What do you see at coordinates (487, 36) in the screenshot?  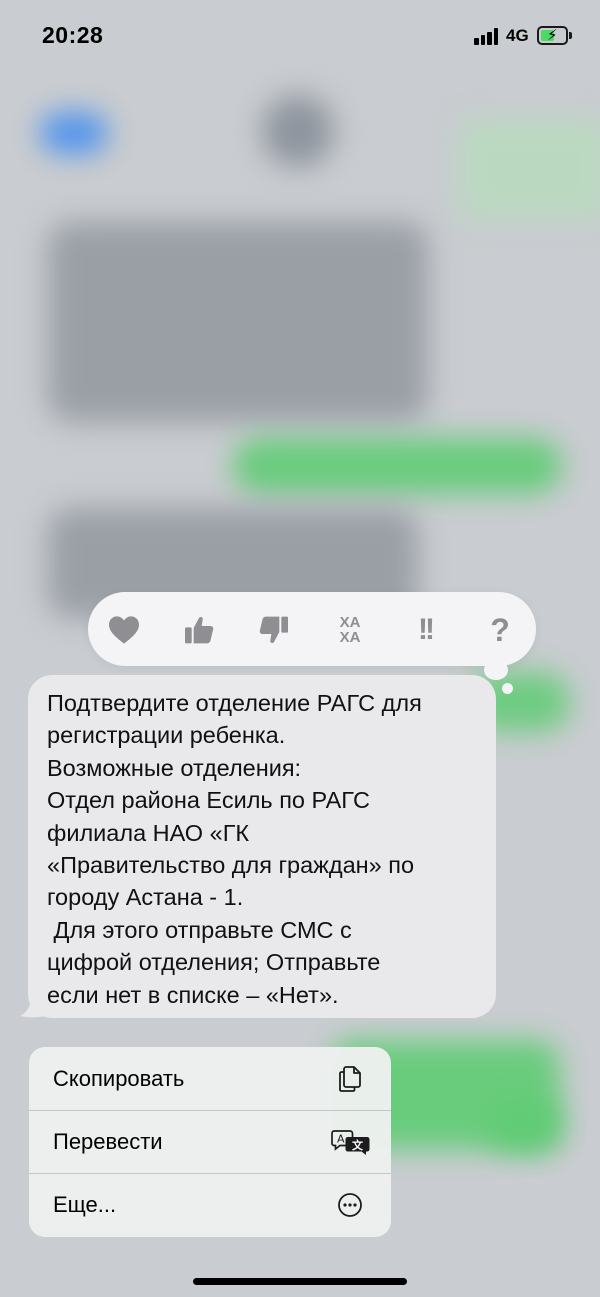 I see `cellular-signal-icon` at bounding box center [487, 36].